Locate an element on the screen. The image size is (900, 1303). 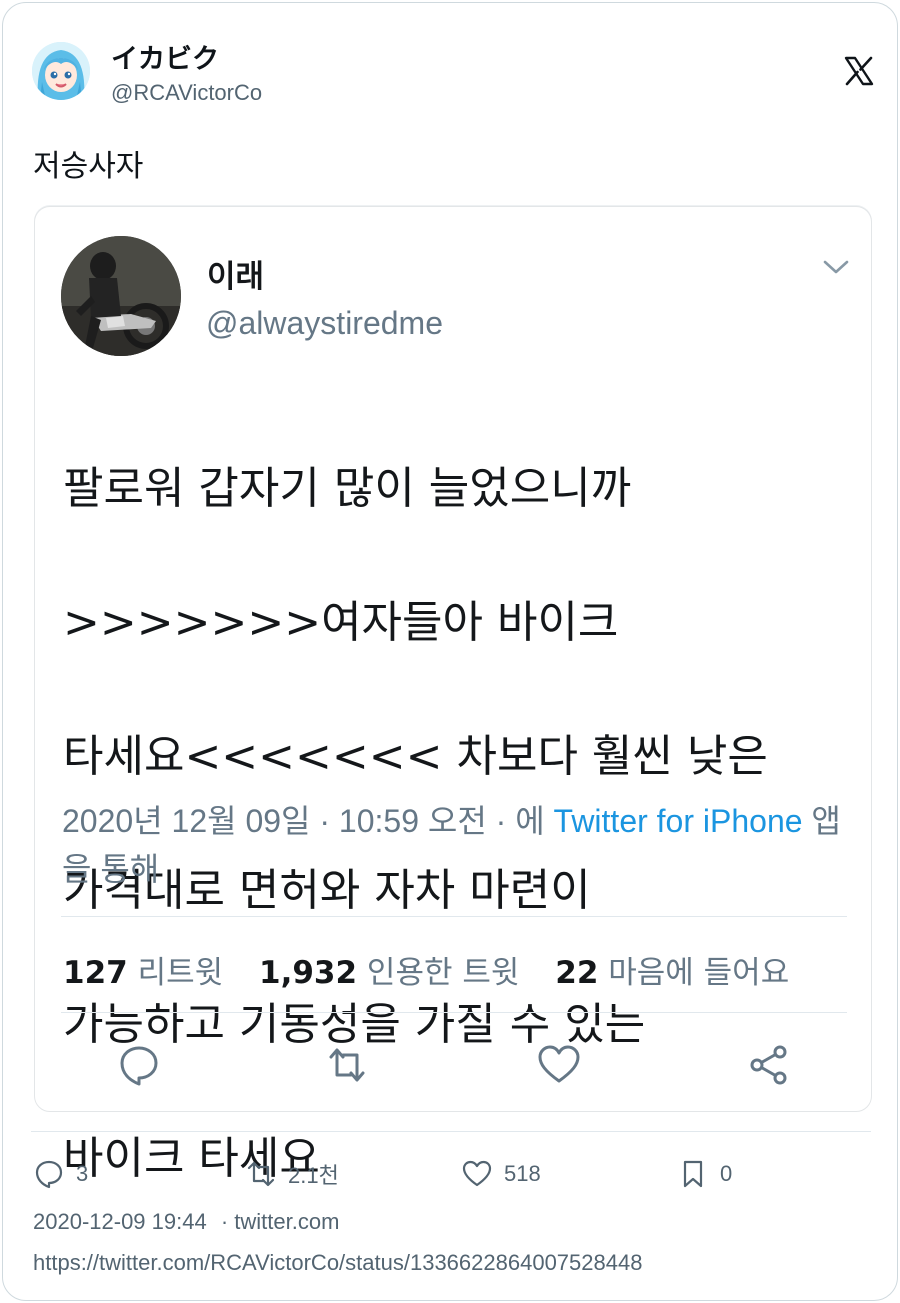
retweet-count-stat: 127 리트윗 is located at coordinates (143, 973).